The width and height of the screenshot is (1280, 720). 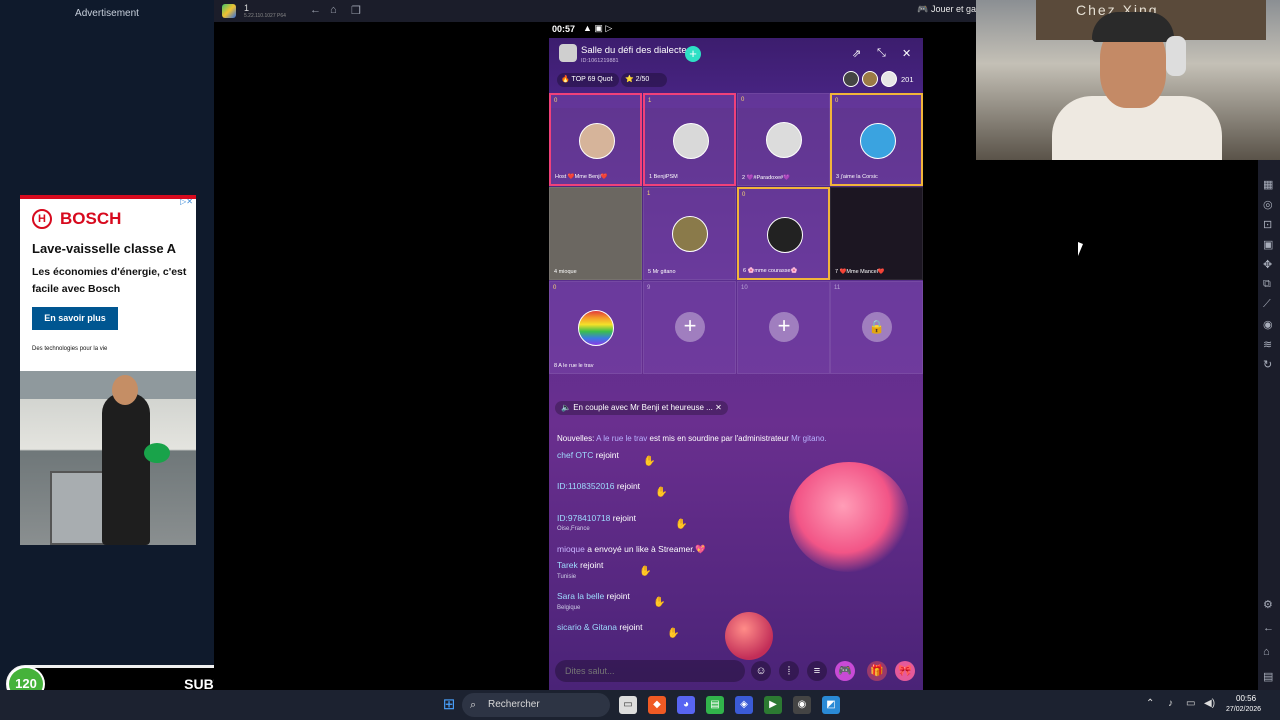 I want to click on clock-time: 00:56, so click(x=1246, y=698).